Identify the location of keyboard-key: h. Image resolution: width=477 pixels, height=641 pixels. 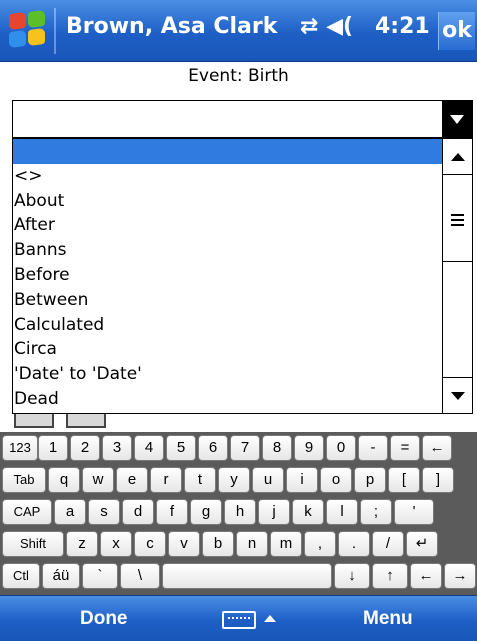
(240, 512).